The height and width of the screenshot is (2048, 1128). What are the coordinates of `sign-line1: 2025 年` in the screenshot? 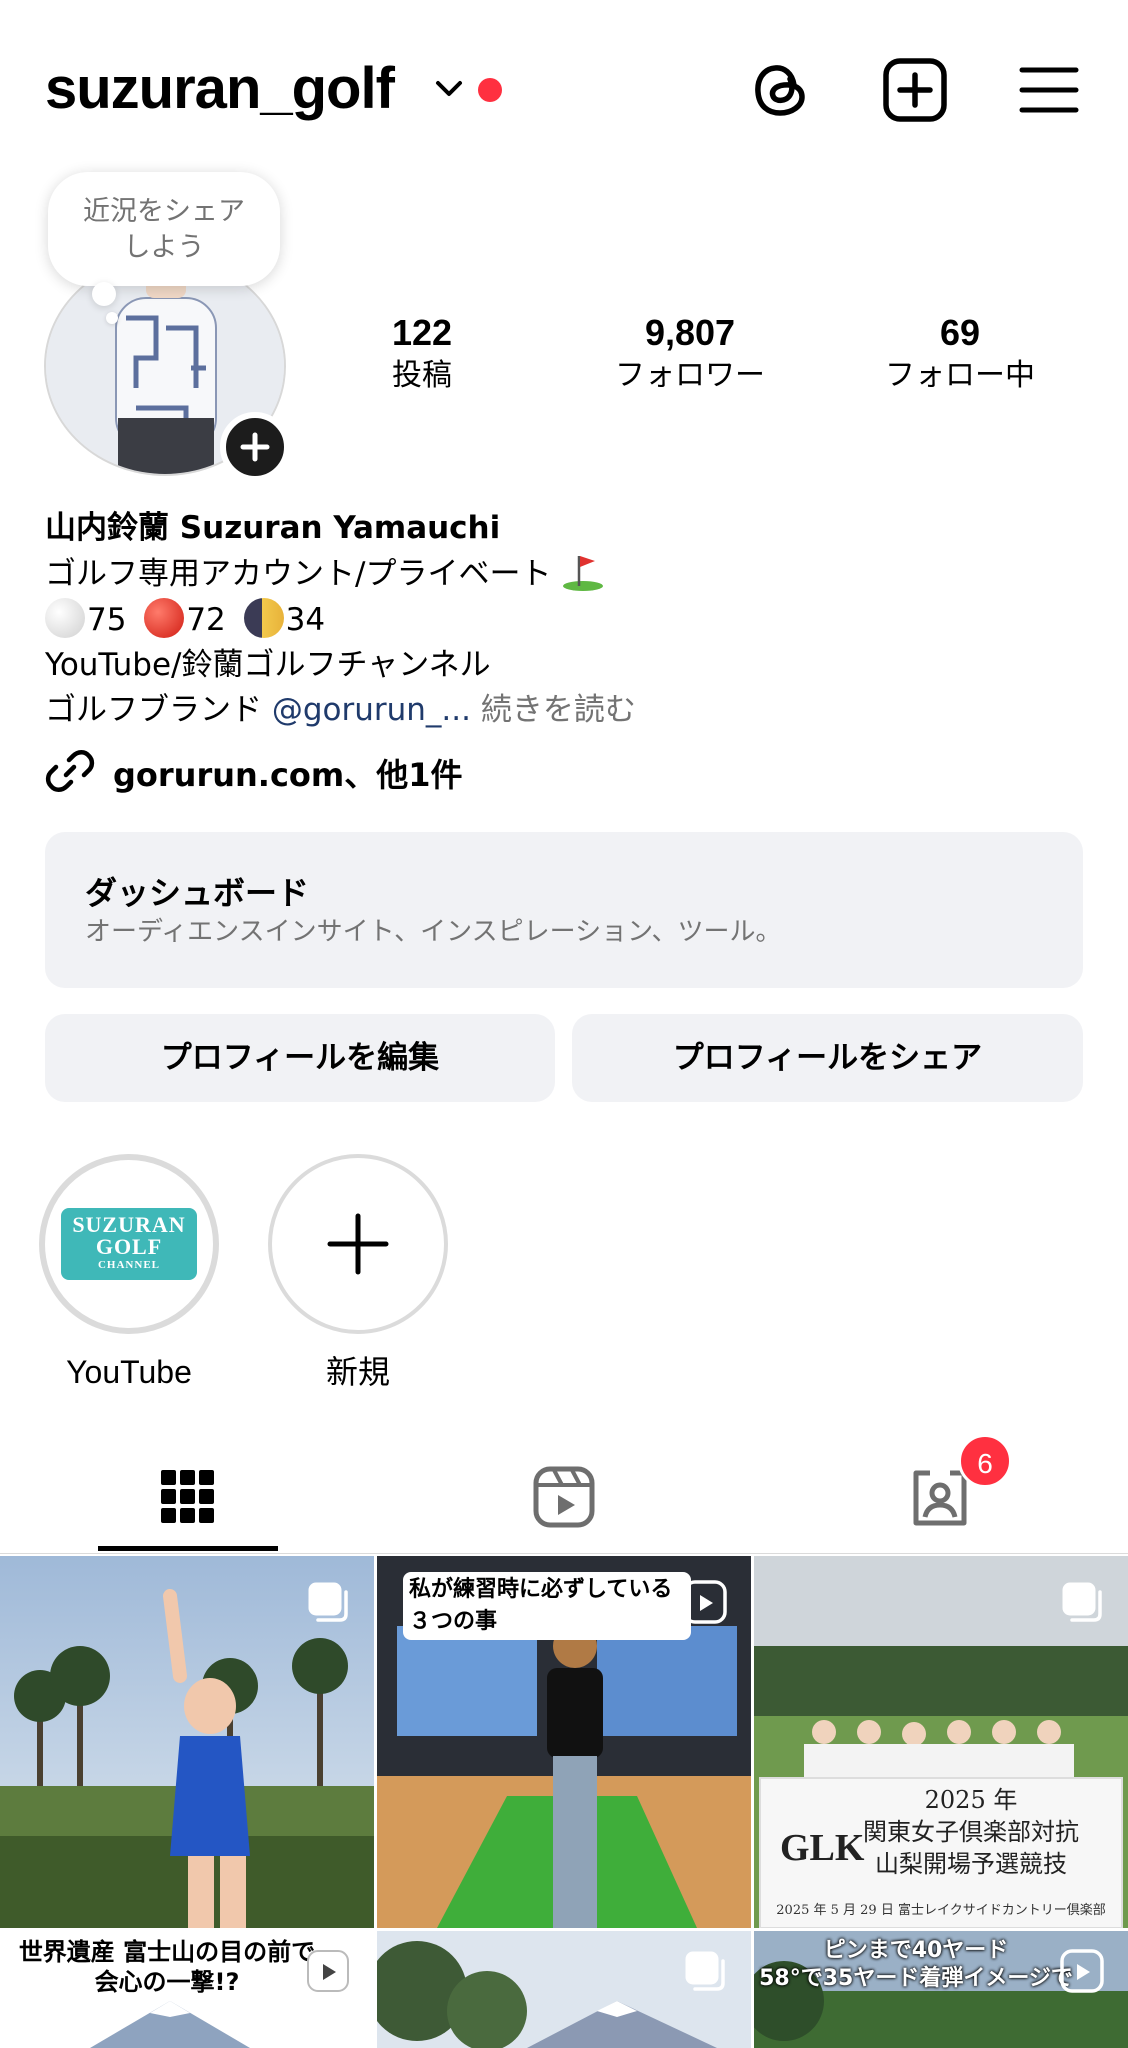 It's located at (971, 1800).